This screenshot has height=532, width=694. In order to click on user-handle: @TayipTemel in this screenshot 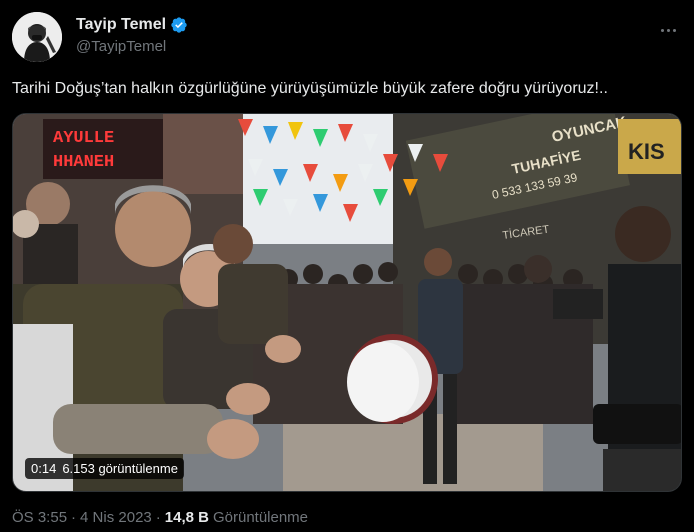, I will do `click(121, 46)`.